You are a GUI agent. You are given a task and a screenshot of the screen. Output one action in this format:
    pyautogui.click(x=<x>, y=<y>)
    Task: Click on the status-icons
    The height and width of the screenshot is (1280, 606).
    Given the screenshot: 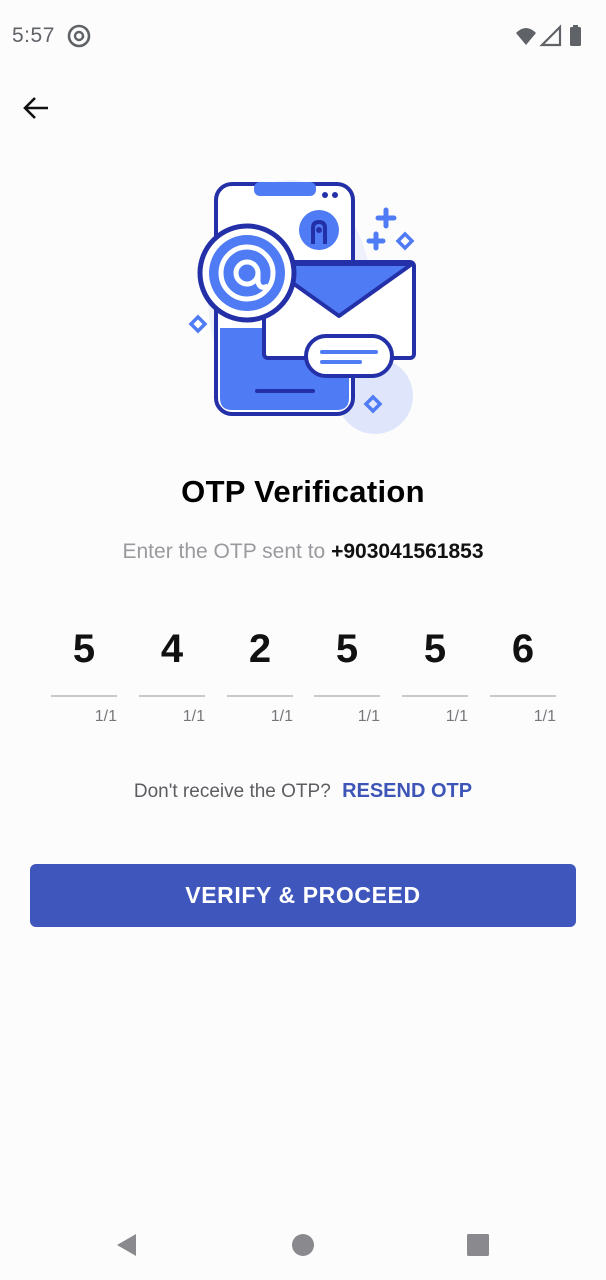 What is the action you would take?
    pyautogui.click(x=548, y=35)
    